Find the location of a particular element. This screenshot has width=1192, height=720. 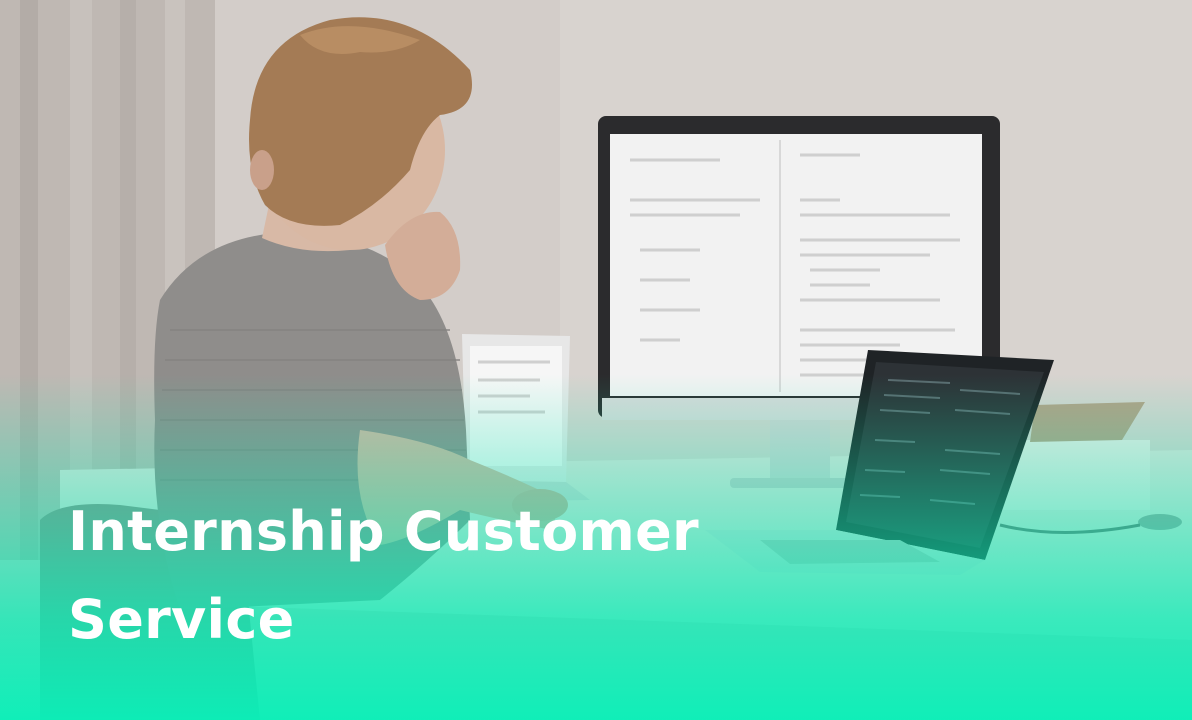

banner-headline: Internship Customer Service is located at coordinates (428, 576).